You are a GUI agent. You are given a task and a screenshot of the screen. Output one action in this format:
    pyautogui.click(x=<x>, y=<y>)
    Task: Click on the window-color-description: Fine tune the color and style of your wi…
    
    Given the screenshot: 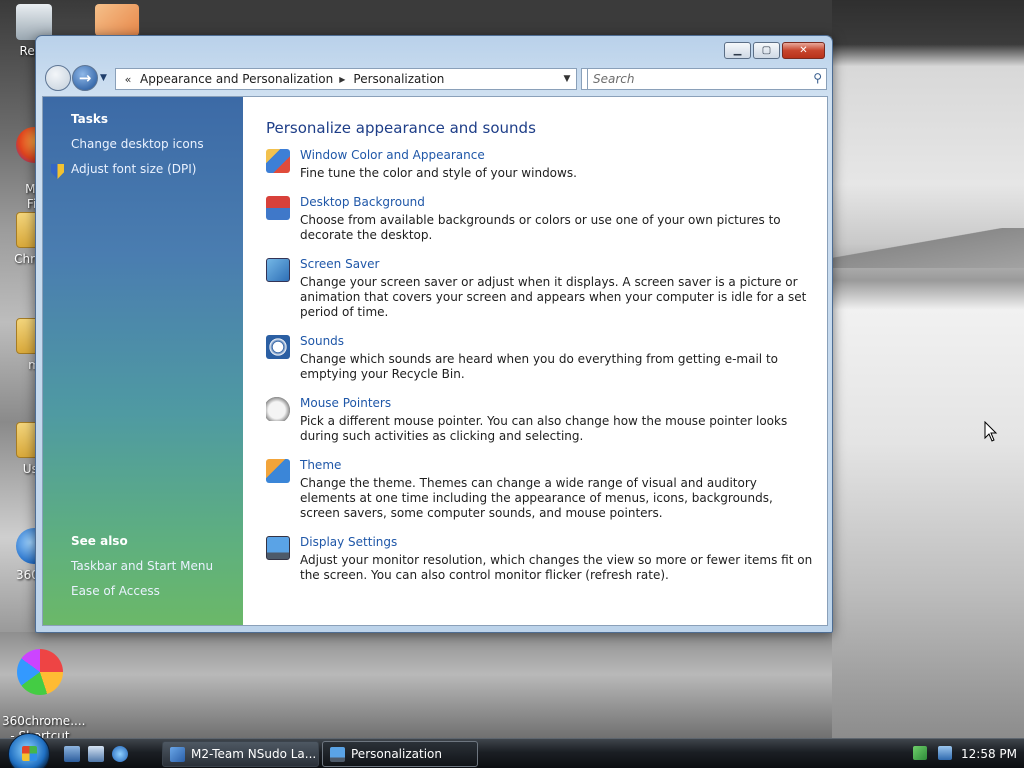 What is the action you would take?
    pyautogui.click(x=438, y=173)
    